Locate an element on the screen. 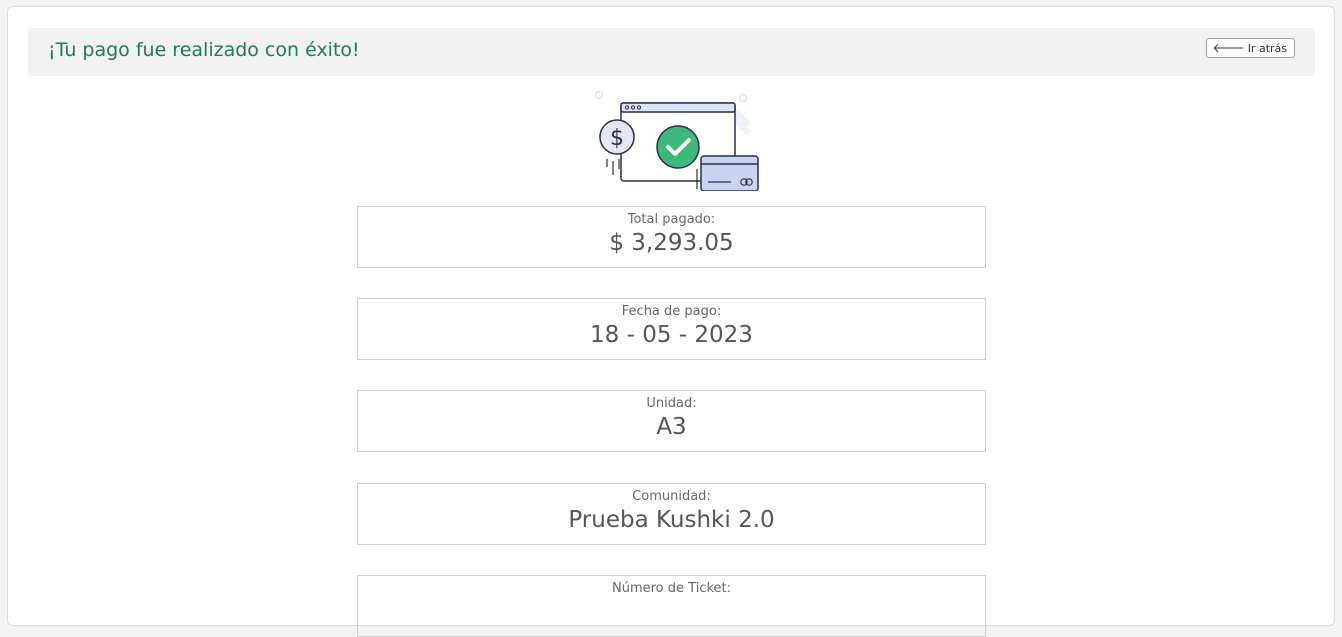 Image resolution: width=1342 pixels, height=637 pixels. payment-date-value: 18 - 05 - 2023 is located at coordinates (671, 335).